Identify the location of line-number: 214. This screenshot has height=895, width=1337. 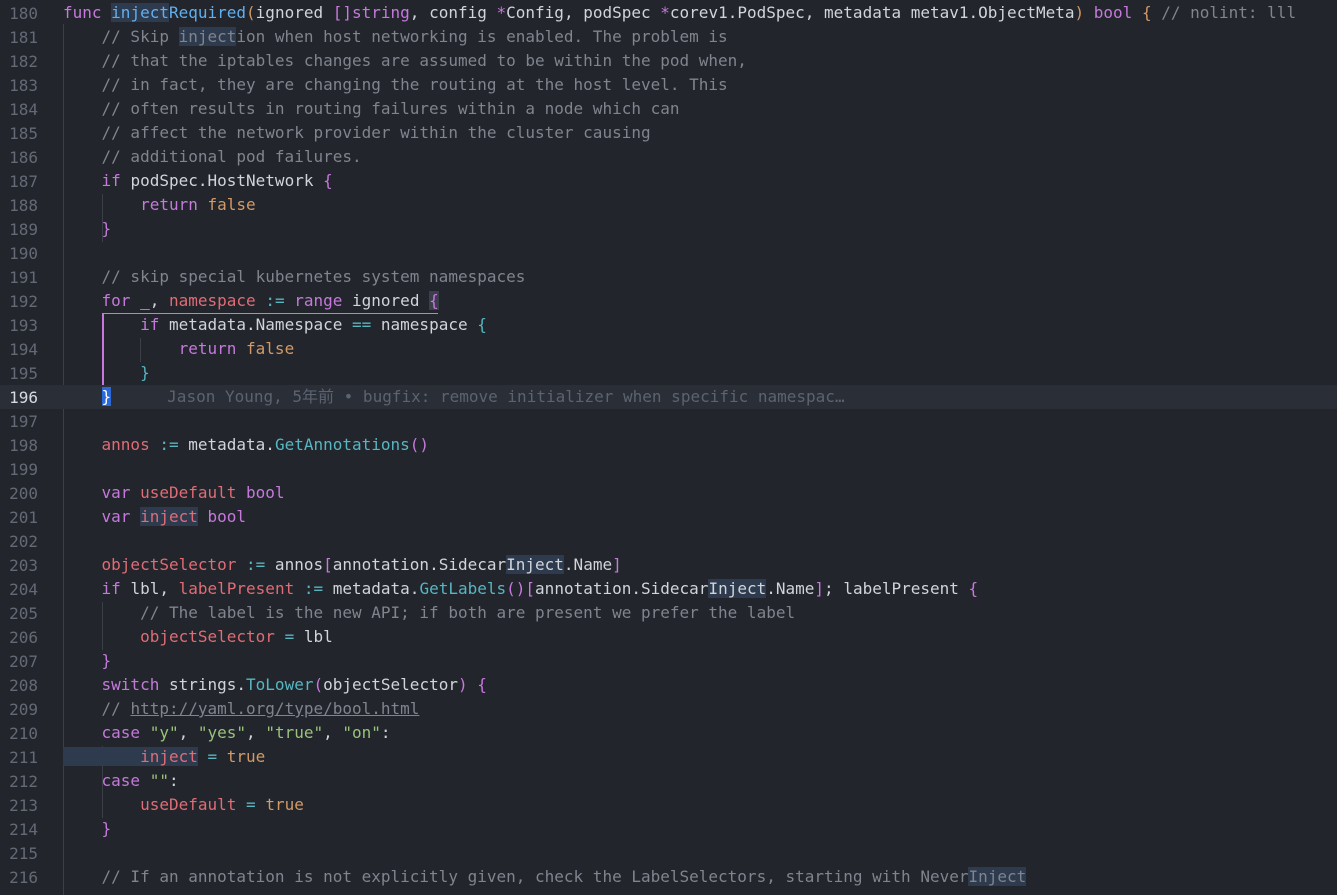
(19, 829).